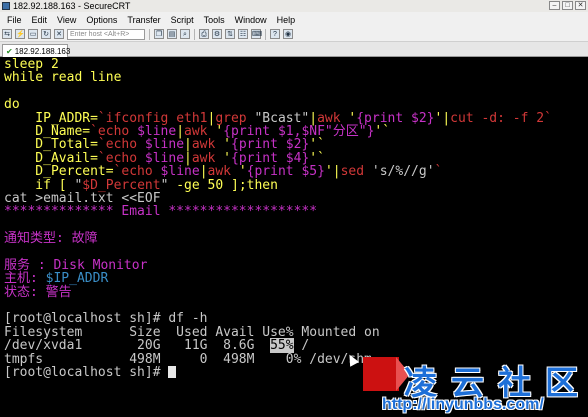 The height and width of the screenshot is (417, 588). What do you see at coordinates (42, 51) in the screenshot?
I see `session-tab-label: 182.92.188.163` at bounding box center [42, 51].